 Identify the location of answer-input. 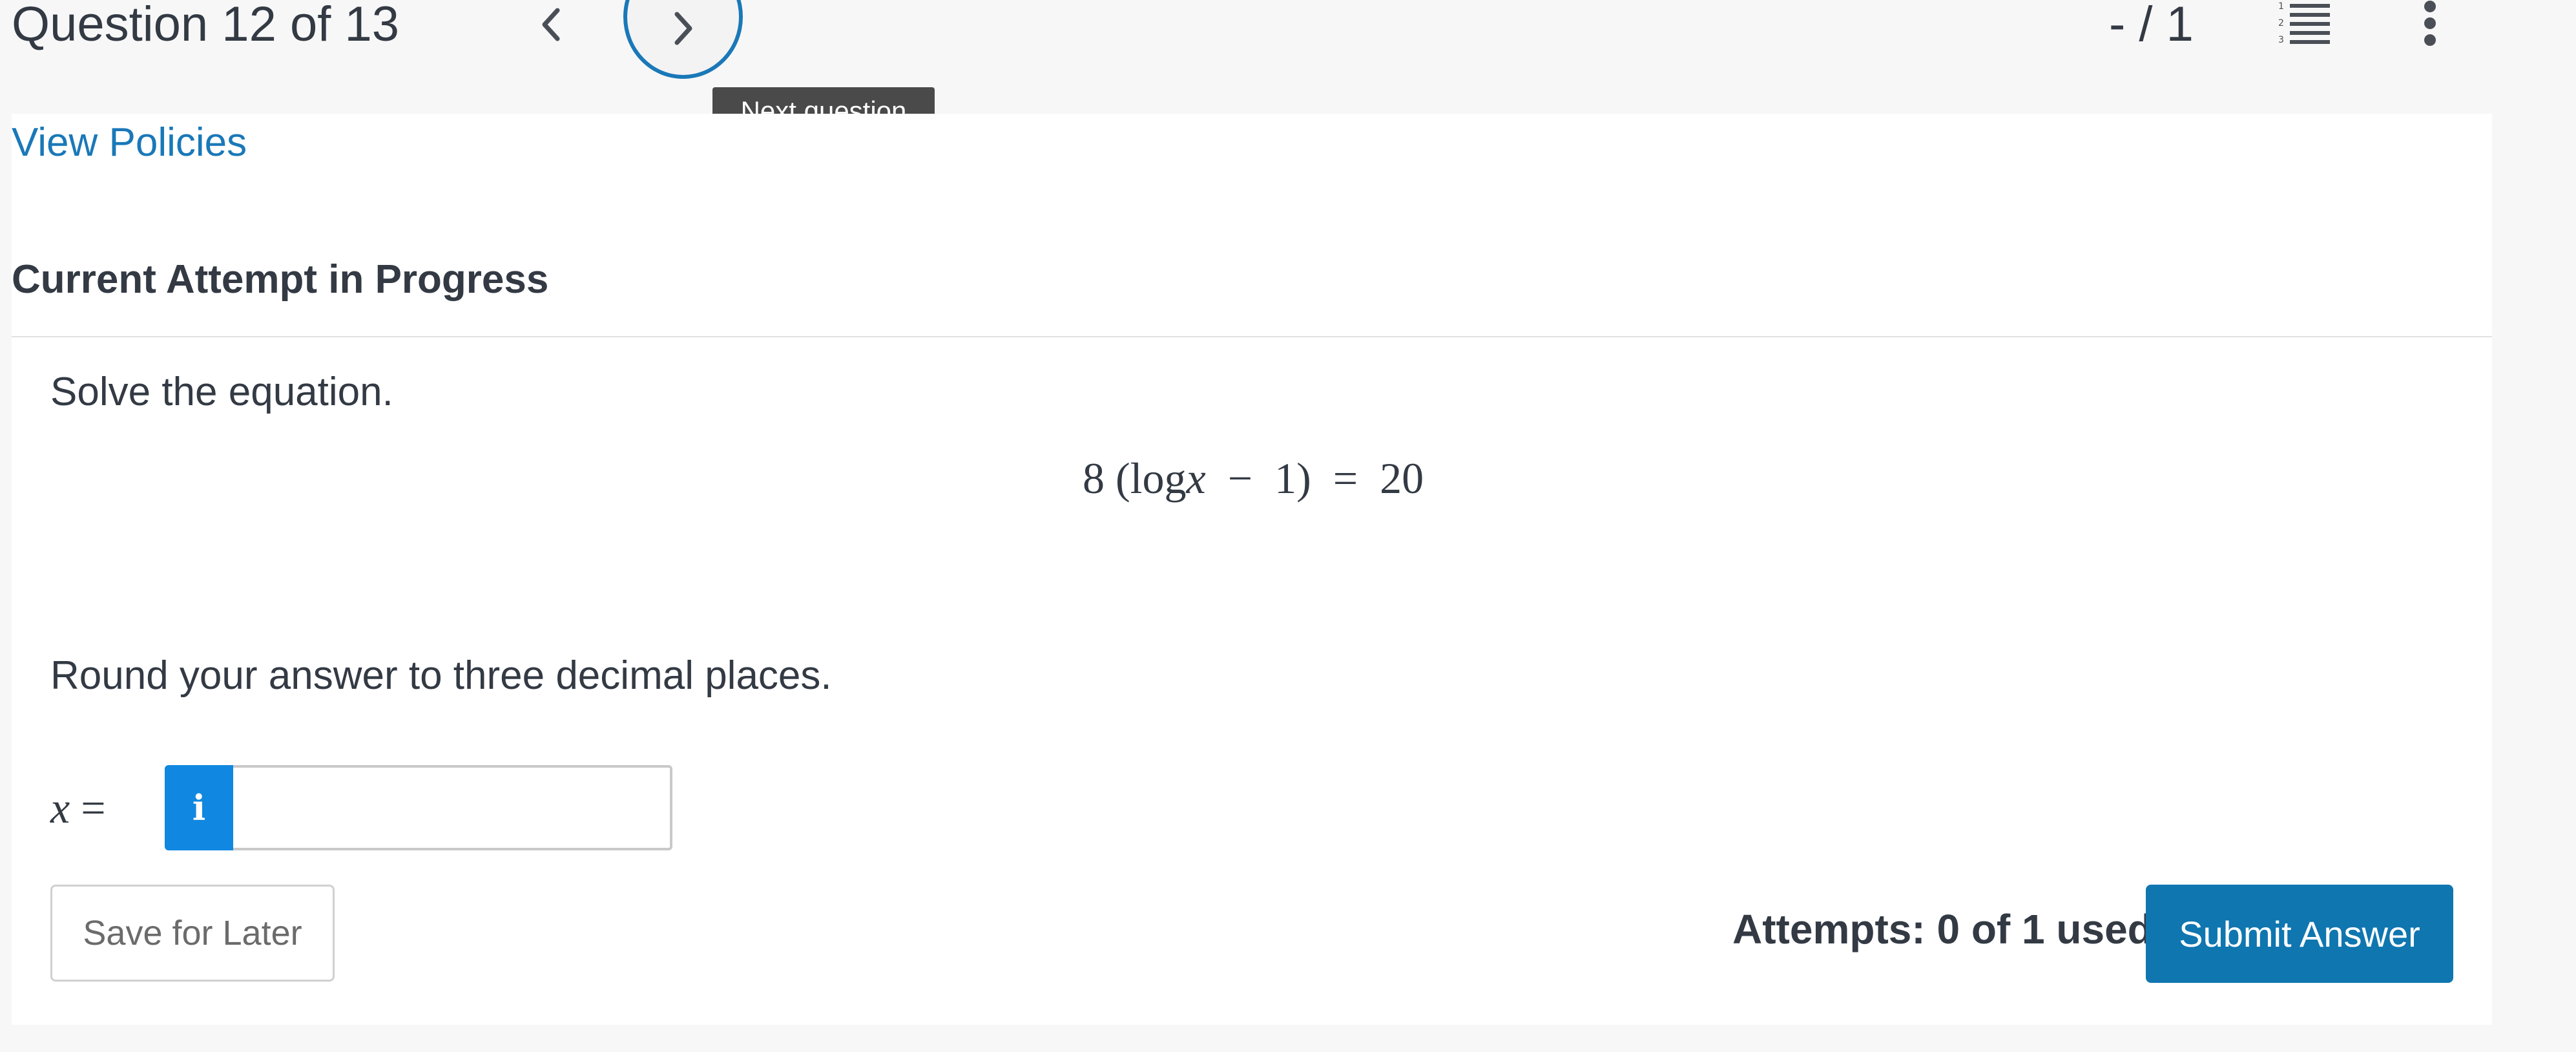
(452, 807).